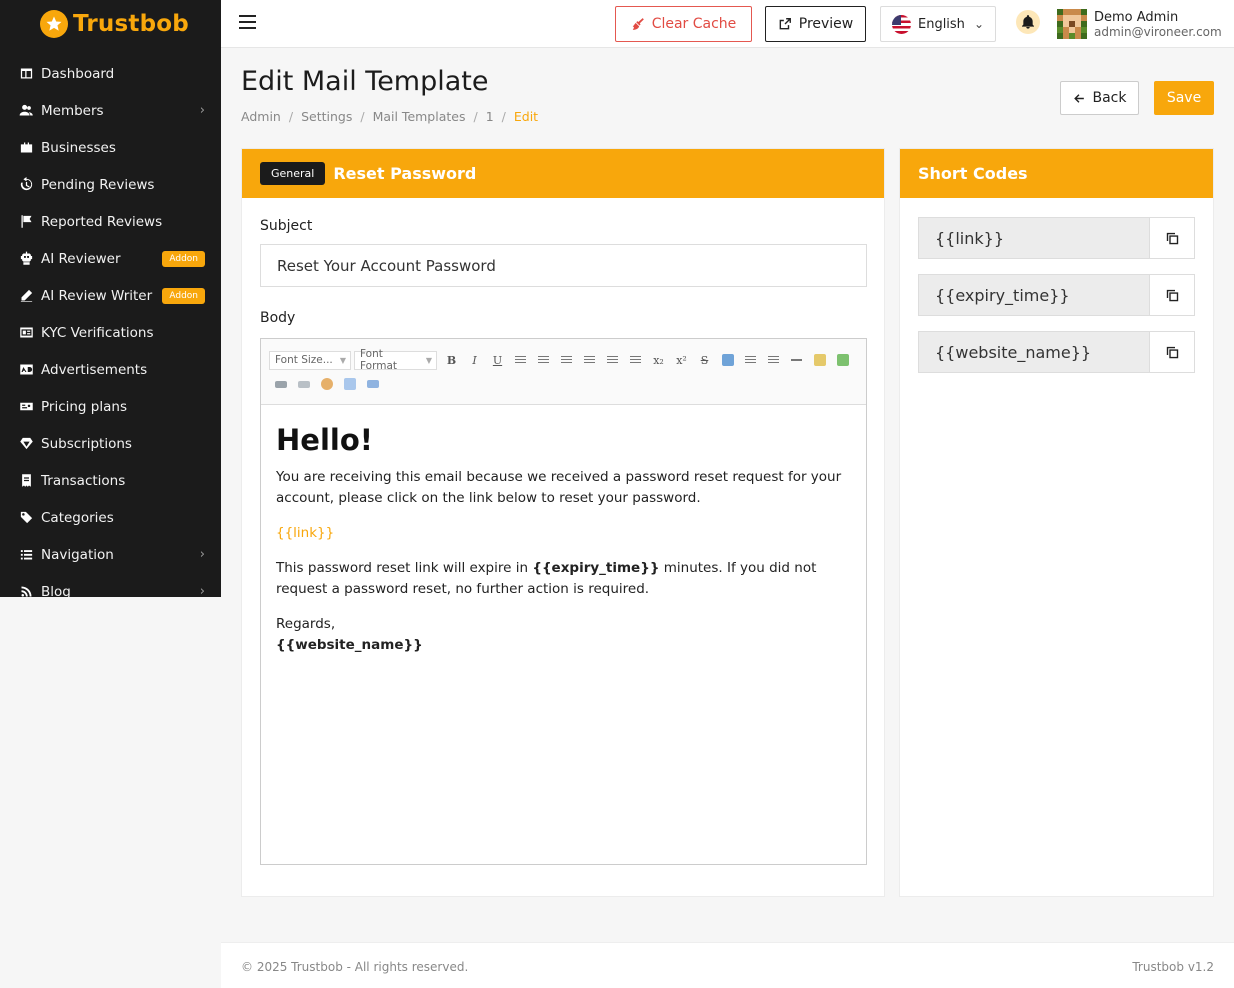 Image resolution: width=1234 pixels, height=988 pixels. I want to click on ad-icon, so click(26, 370).